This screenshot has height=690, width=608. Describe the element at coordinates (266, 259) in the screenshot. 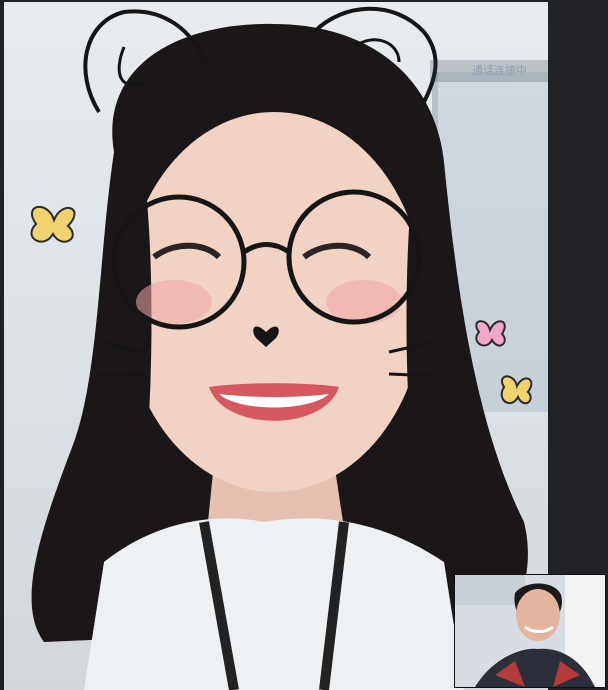

I see `round-glasses-icon` at that location.